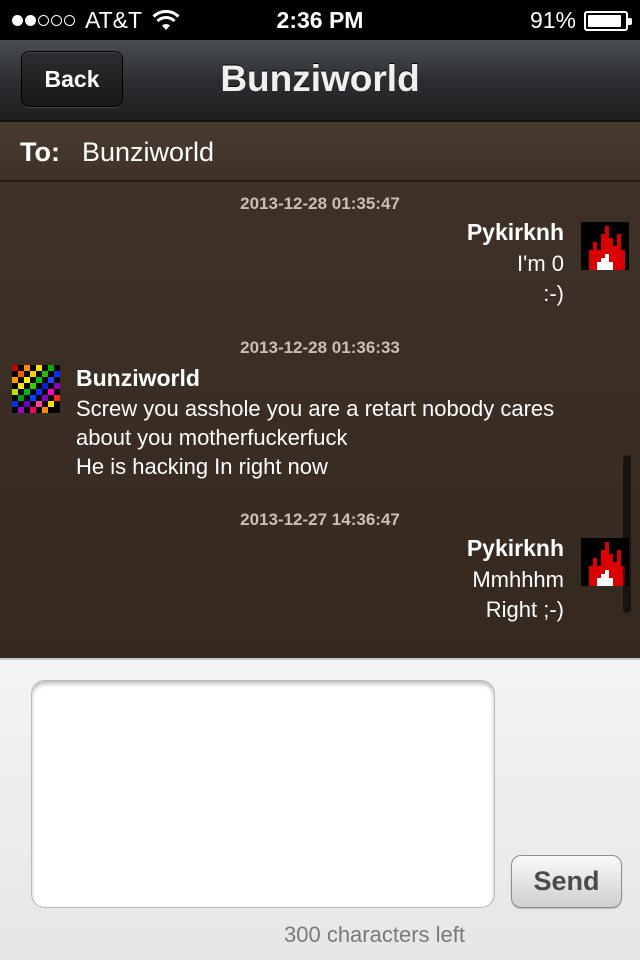 The width and height of the screenshot is (640, 960). Describe the element at coordinates (374, 934) in the screenshot. I see `characters-left-label: 300 characters left` at that location.